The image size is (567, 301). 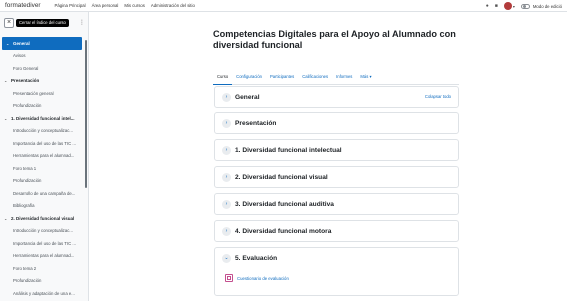 What do you see at coordinates (247, 97) in the screenshot?
I see `section-title: General` at bounding box center [247, 97].